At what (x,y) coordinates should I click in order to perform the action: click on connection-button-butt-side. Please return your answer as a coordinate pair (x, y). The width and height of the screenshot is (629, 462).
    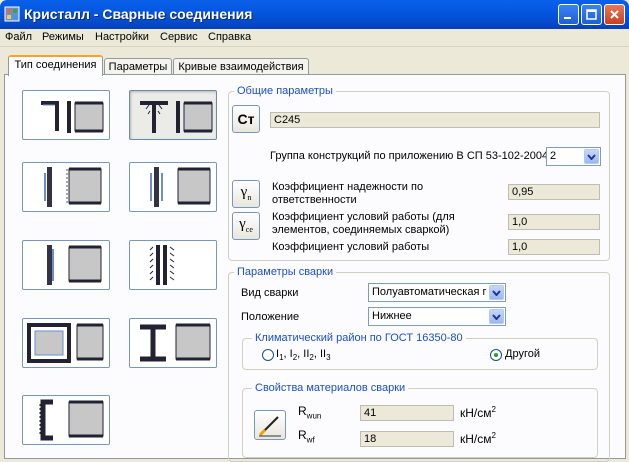
    Looking at the image, I should click on (66, 265).